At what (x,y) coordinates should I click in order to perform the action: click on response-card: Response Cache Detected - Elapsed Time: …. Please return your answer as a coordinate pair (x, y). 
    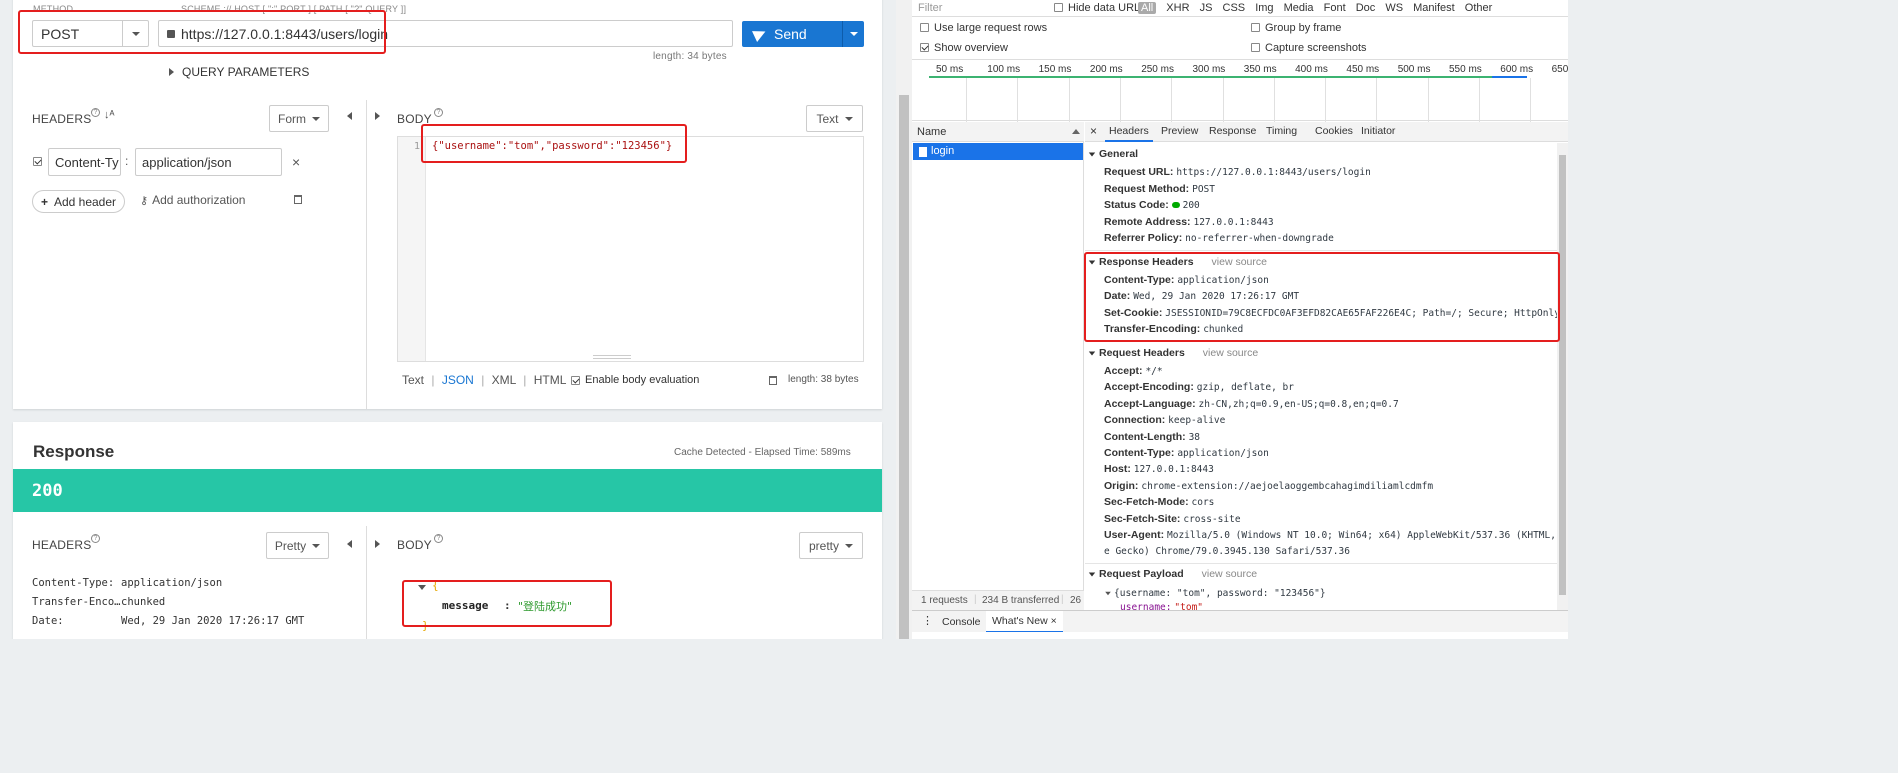
    Looking at the image, I should click on (447, 530).